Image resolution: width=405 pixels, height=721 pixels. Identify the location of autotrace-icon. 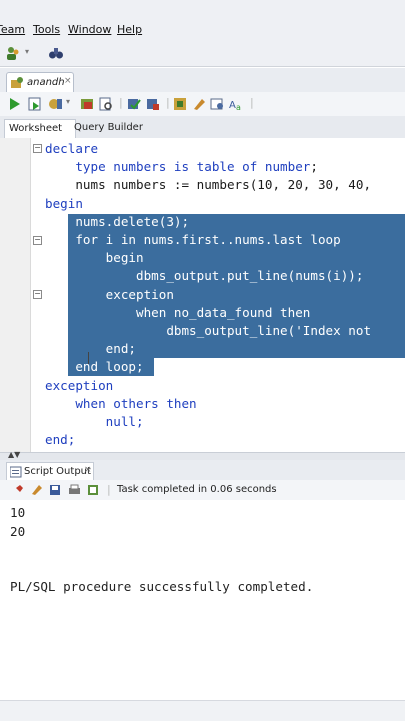
(56, 104).